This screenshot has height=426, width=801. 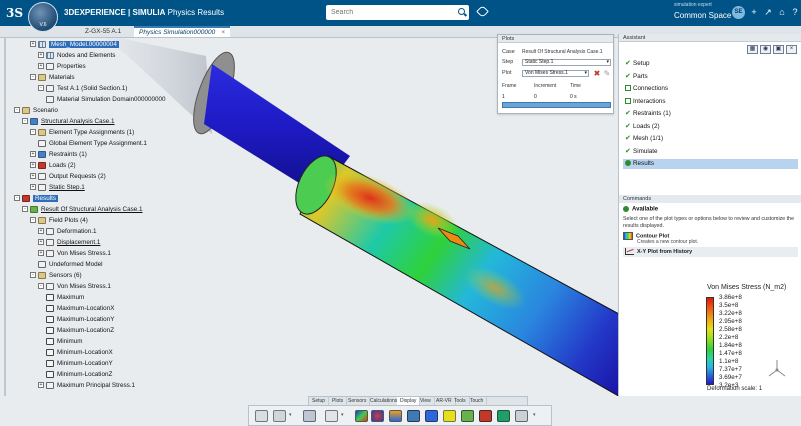 What do you see at coordinates (710, 127) in the screenshot?
I see `assistant-step: ✔ Loads (2)` at bounding box center [710, 127].